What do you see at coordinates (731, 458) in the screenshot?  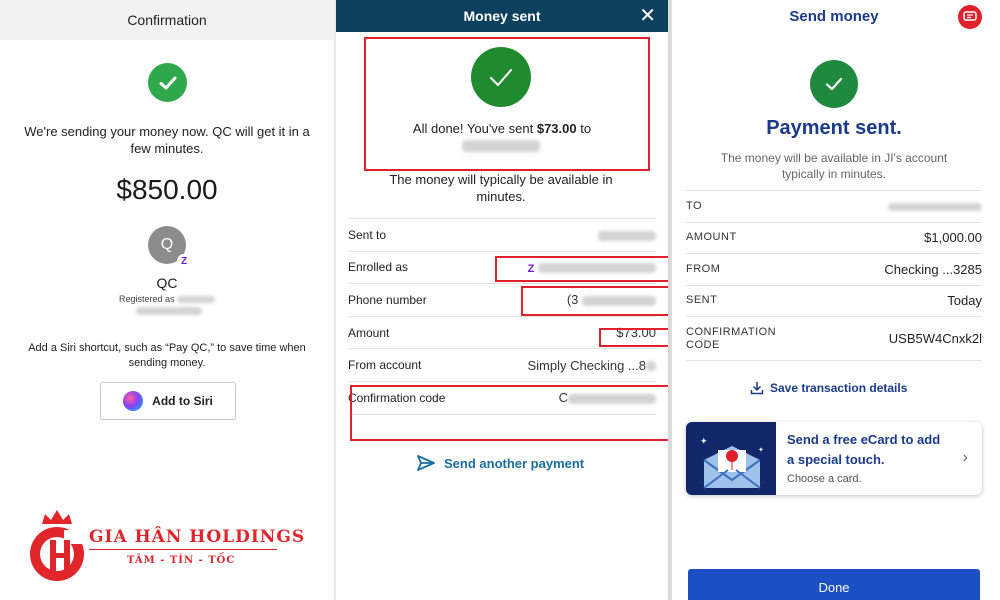 I see `ecard-envelope-icon: ✦ ✦` at bounding box center [731, 458].